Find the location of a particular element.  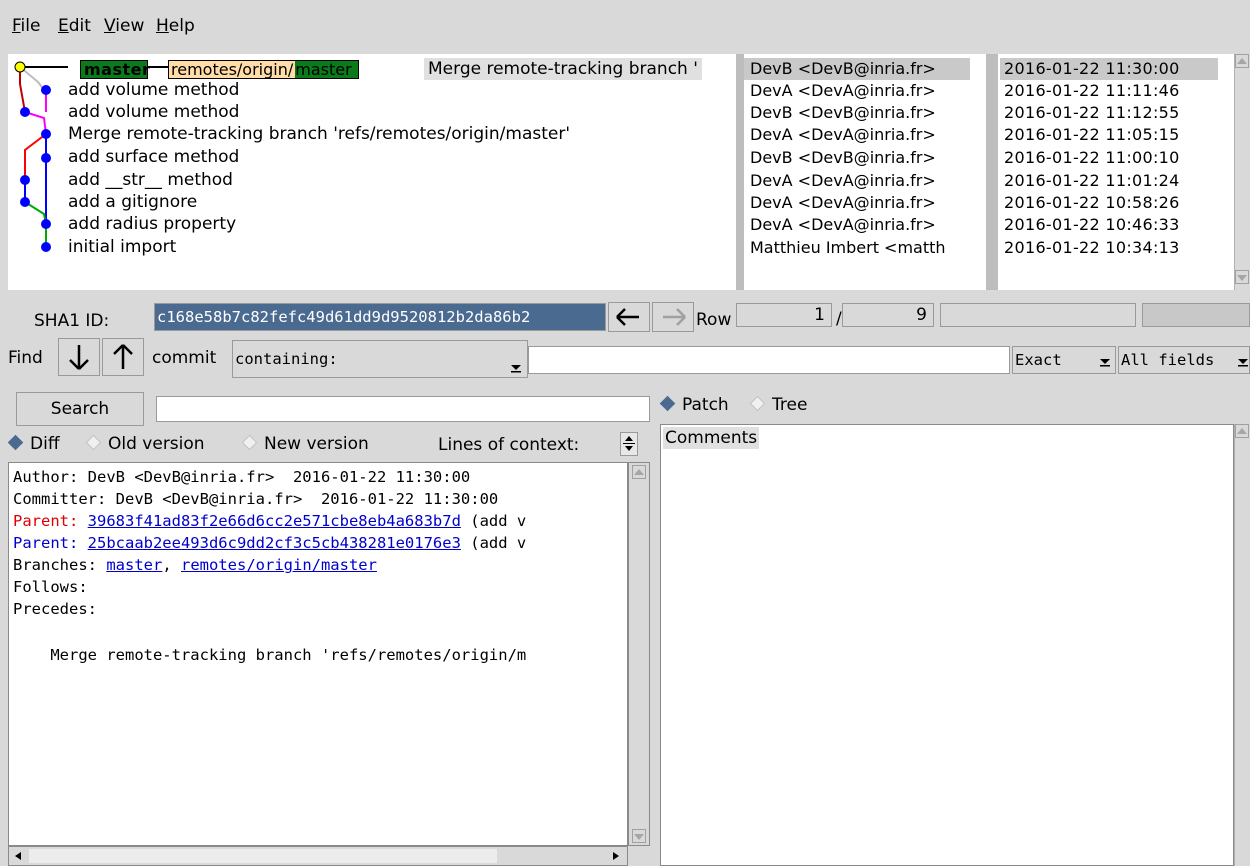

commit-row: initial import is located at coordinates (122, 247).